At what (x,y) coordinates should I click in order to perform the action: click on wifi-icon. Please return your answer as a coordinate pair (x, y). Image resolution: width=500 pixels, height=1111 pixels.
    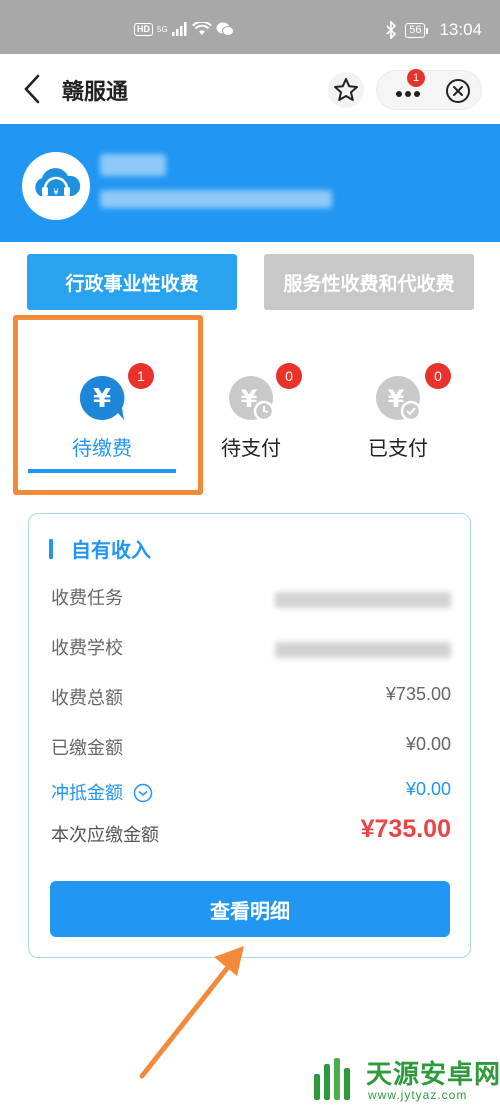
    Looking at the image, I should click on (201, 28).